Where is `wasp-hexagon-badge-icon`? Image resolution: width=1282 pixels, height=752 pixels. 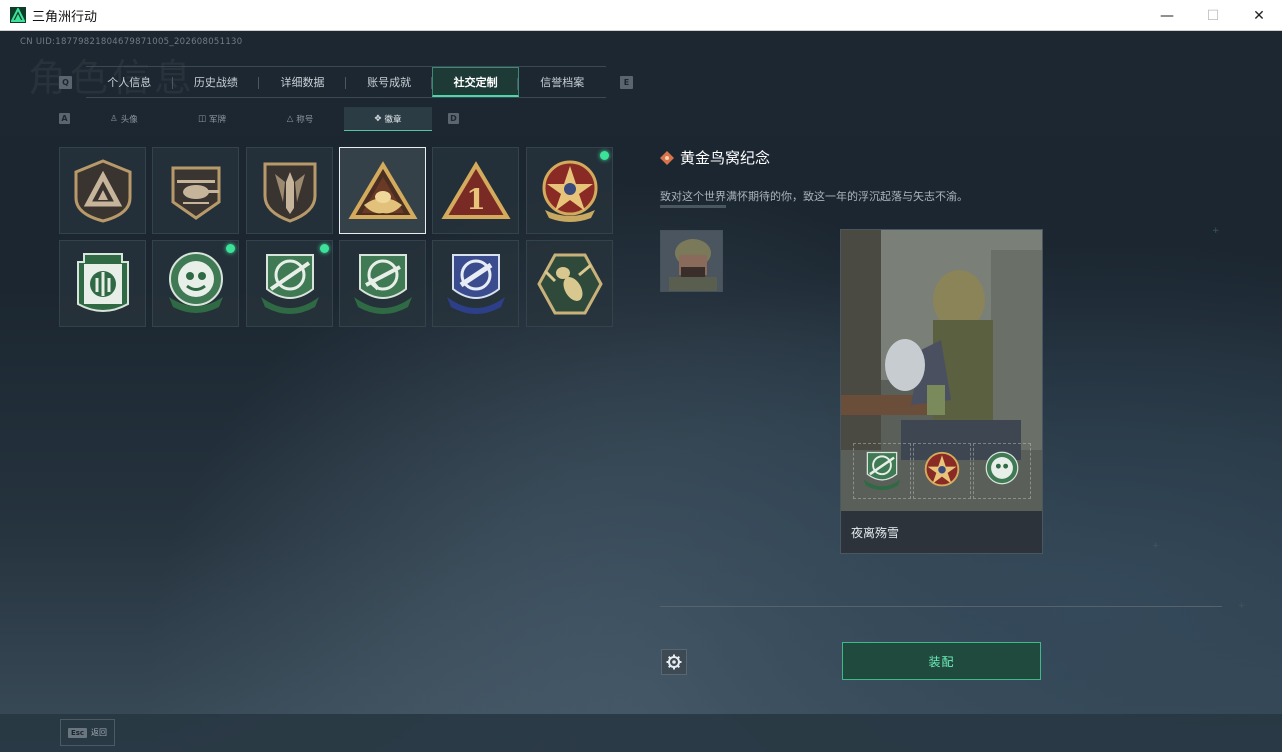 wasp-hexagon-badge-icon is located at coordinates (569, 283).